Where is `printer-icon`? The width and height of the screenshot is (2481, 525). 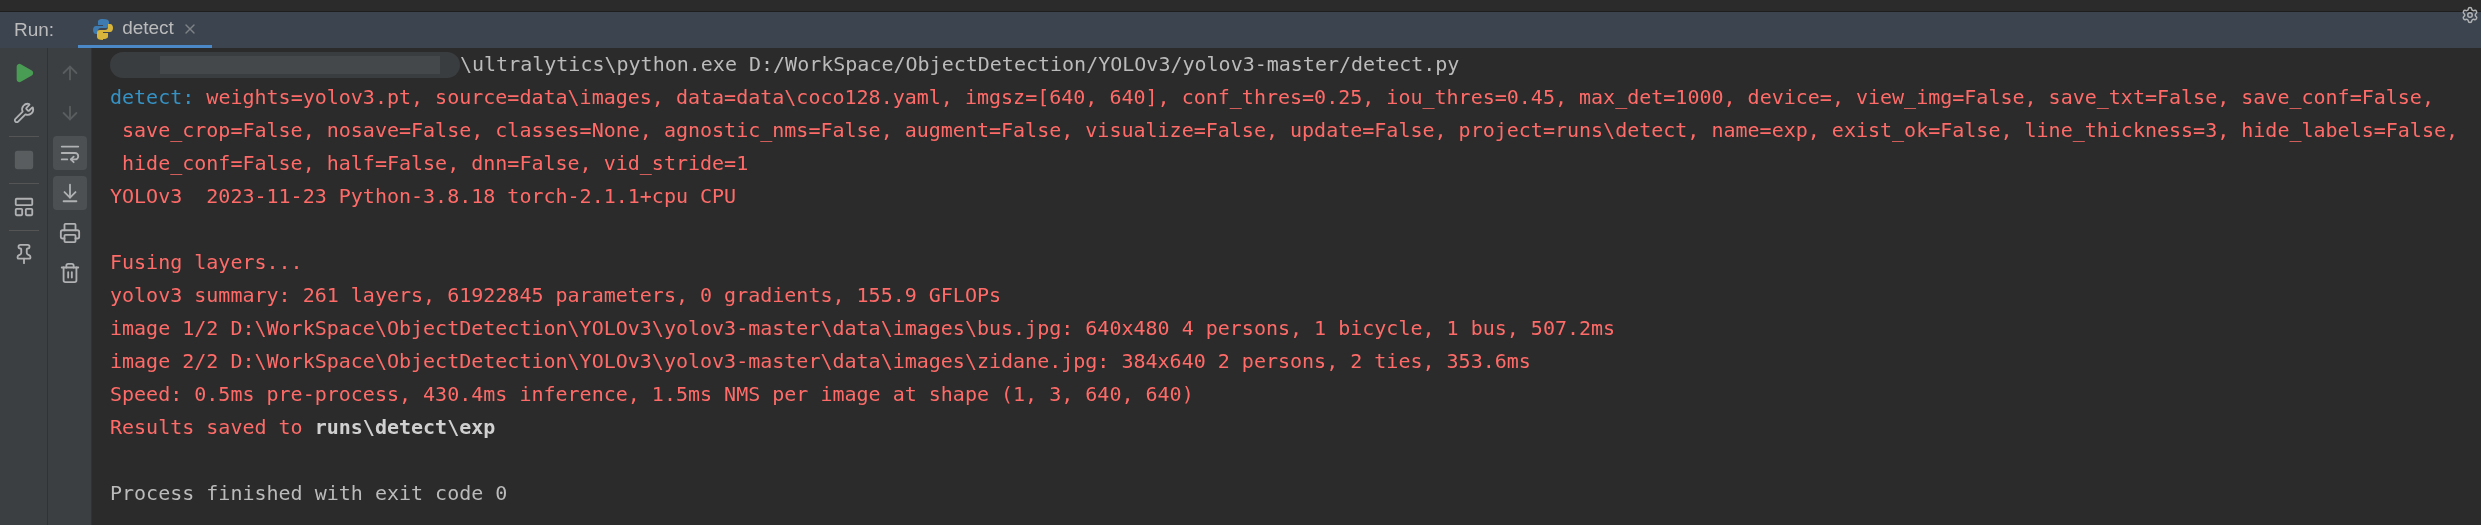
printer-icon is located at coordinates (69, 233).